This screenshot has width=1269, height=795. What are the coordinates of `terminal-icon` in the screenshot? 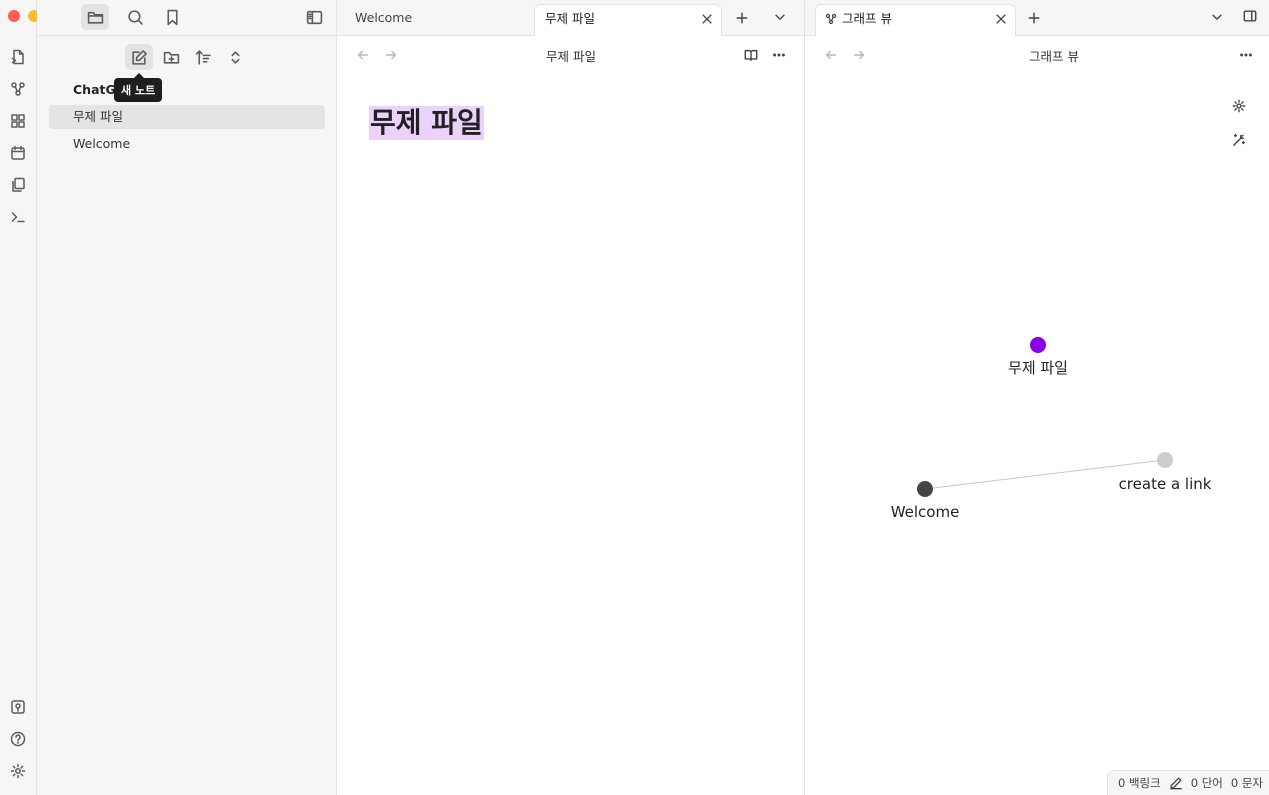 It's located at (18, 217).